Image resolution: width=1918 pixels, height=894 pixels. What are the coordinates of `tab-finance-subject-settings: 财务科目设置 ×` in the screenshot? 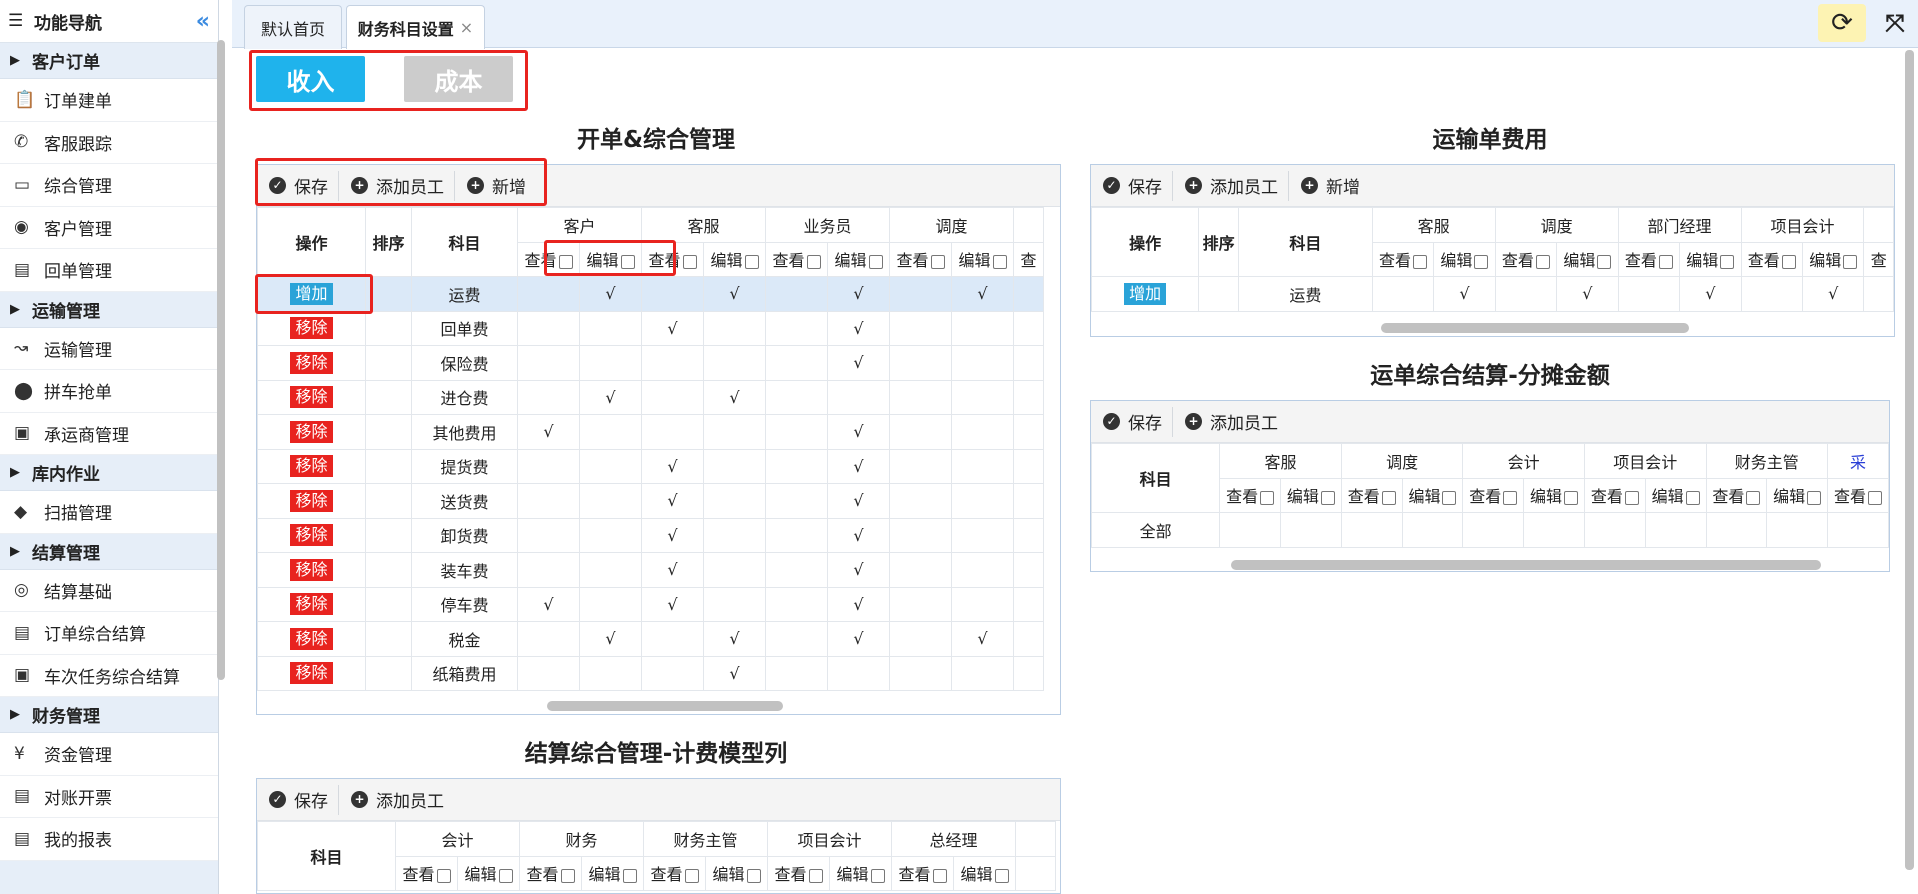 It's located at (415, 27).